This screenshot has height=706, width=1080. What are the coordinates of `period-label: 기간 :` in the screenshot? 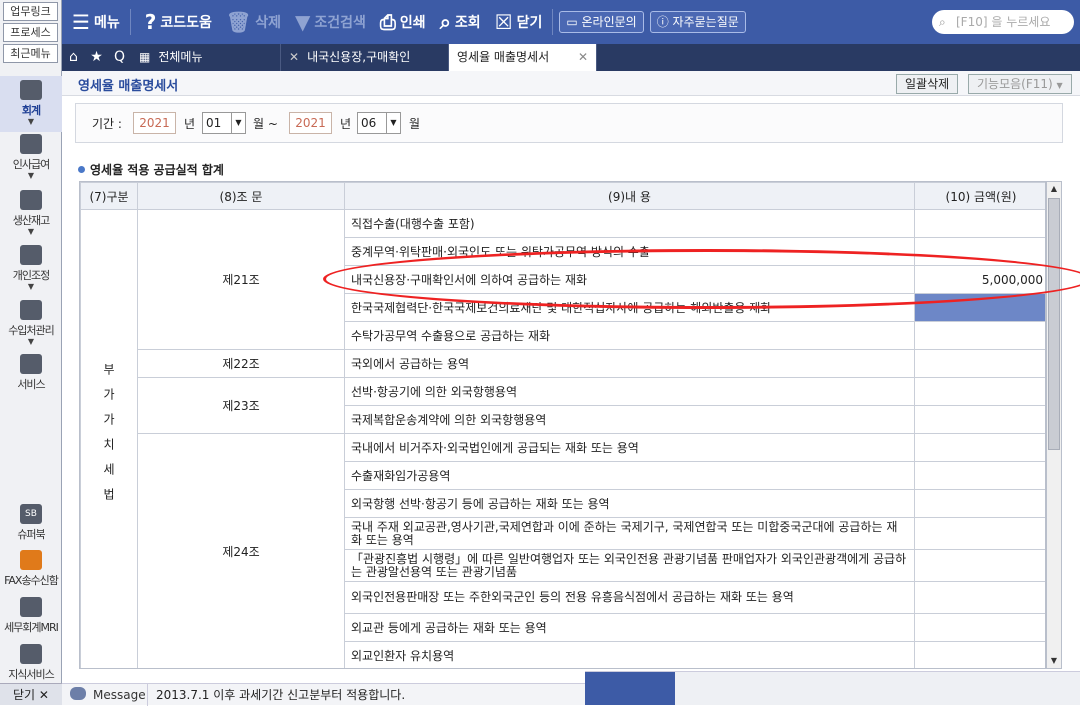 It's located at (107, 124).